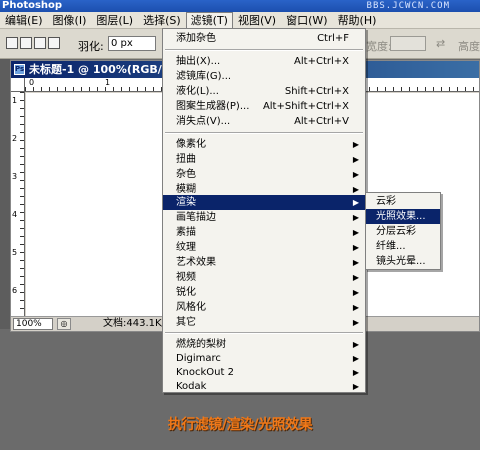  Describe the element at coordinates (32, 82) in the screenshot. I see `ruler-label: 0` at that location.